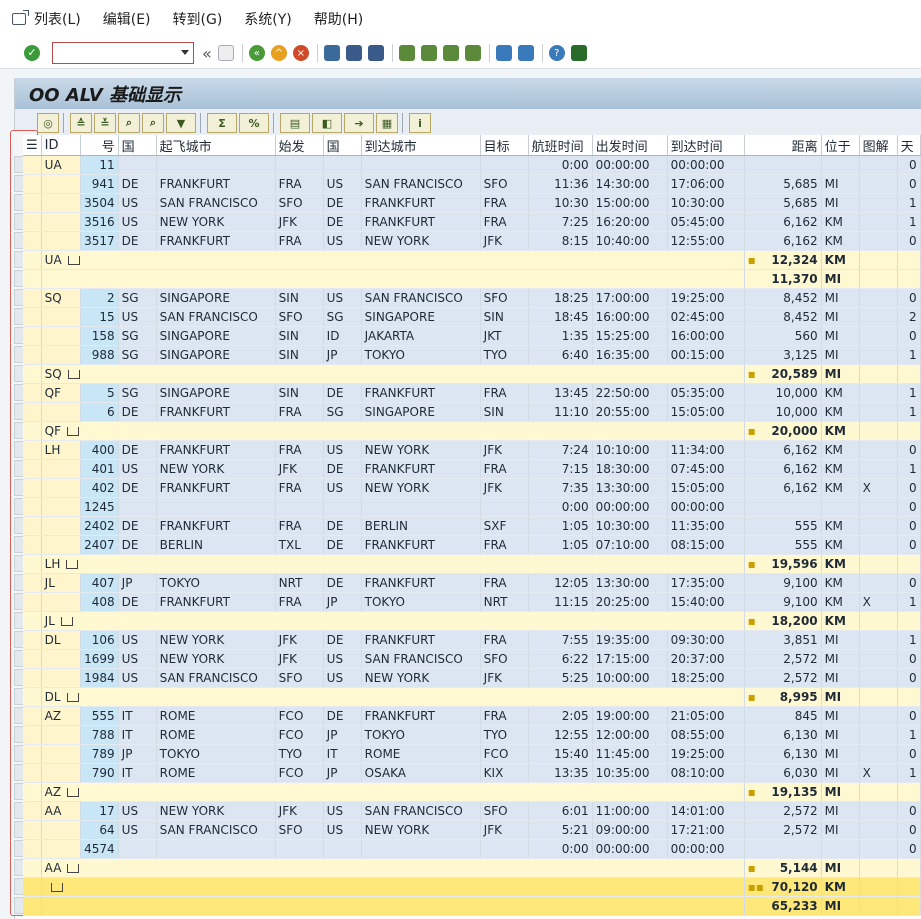 This screenshot has width=921, height=919. Describe the element at coordinates (504, 773) in the screenshot. I see `cell-to-airport: KIX` at that location.